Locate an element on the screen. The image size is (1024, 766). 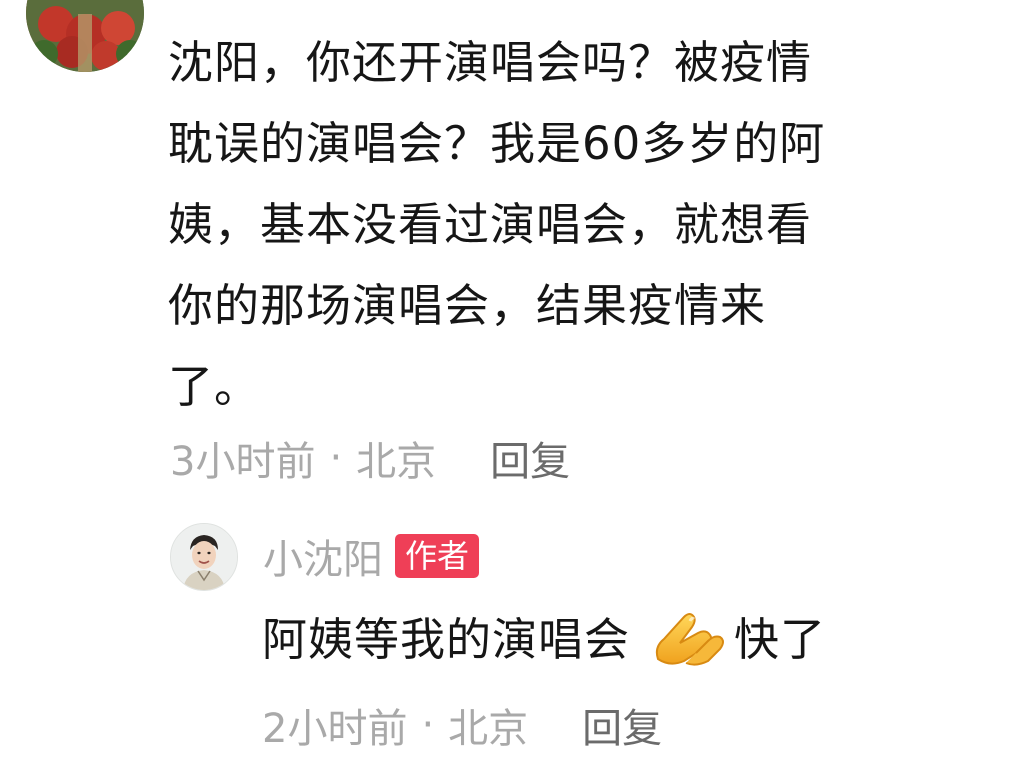
comment-line: 了。 is located at coordinates (214, 386).